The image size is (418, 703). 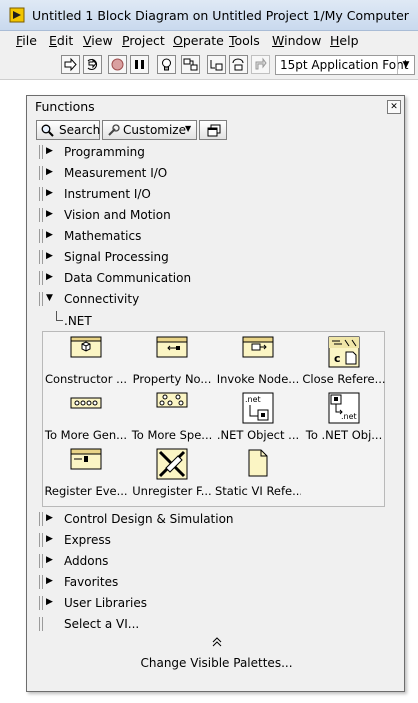 What do you see at coordinates (216, 561) in the screenshot?
I see `category-addons: ▶ Addons` at bounding box center [216, 561].